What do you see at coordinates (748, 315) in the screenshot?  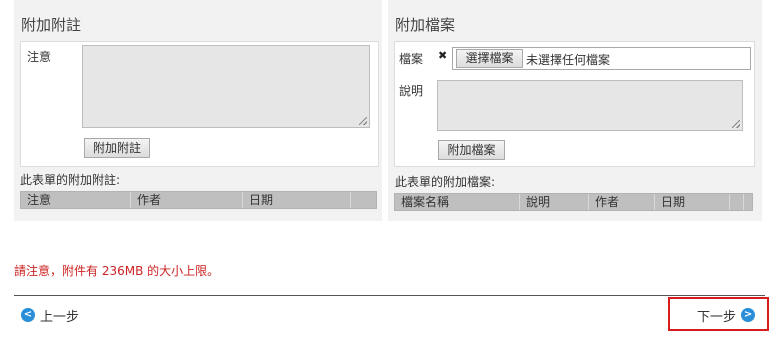 I see `chevron-right-circle-icon: >` at bounding box center [748, 315].